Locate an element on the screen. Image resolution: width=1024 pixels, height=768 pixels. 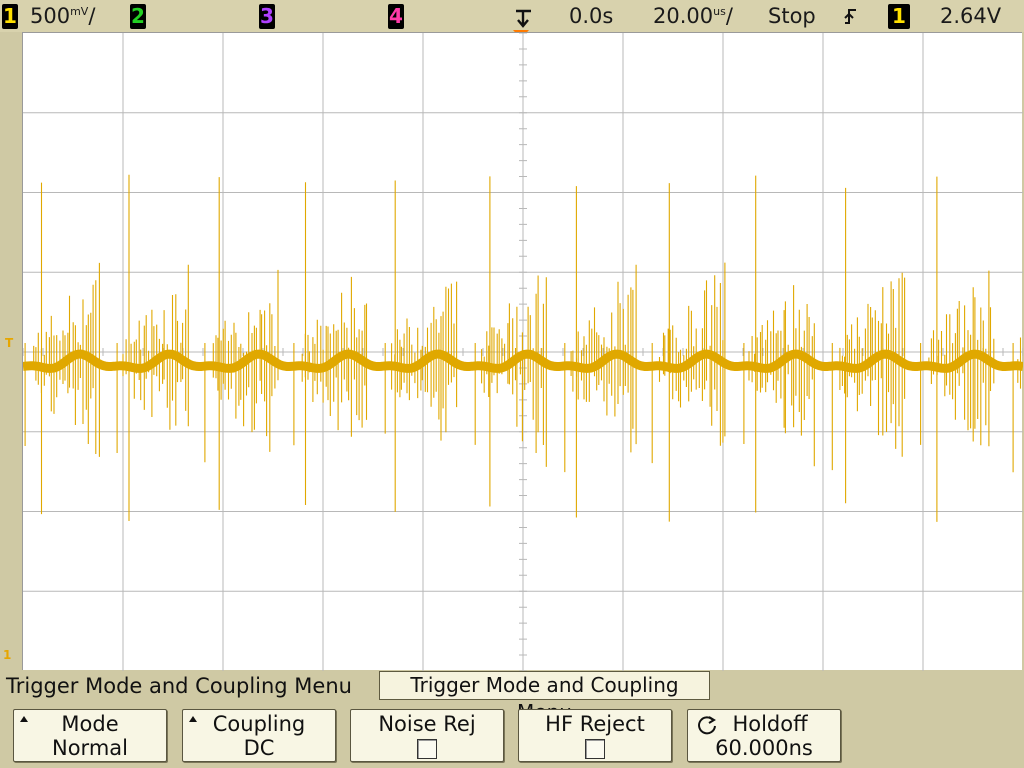
holdoff-softkey: Holdoff 60.000ns is located at coordinates (764, 735).